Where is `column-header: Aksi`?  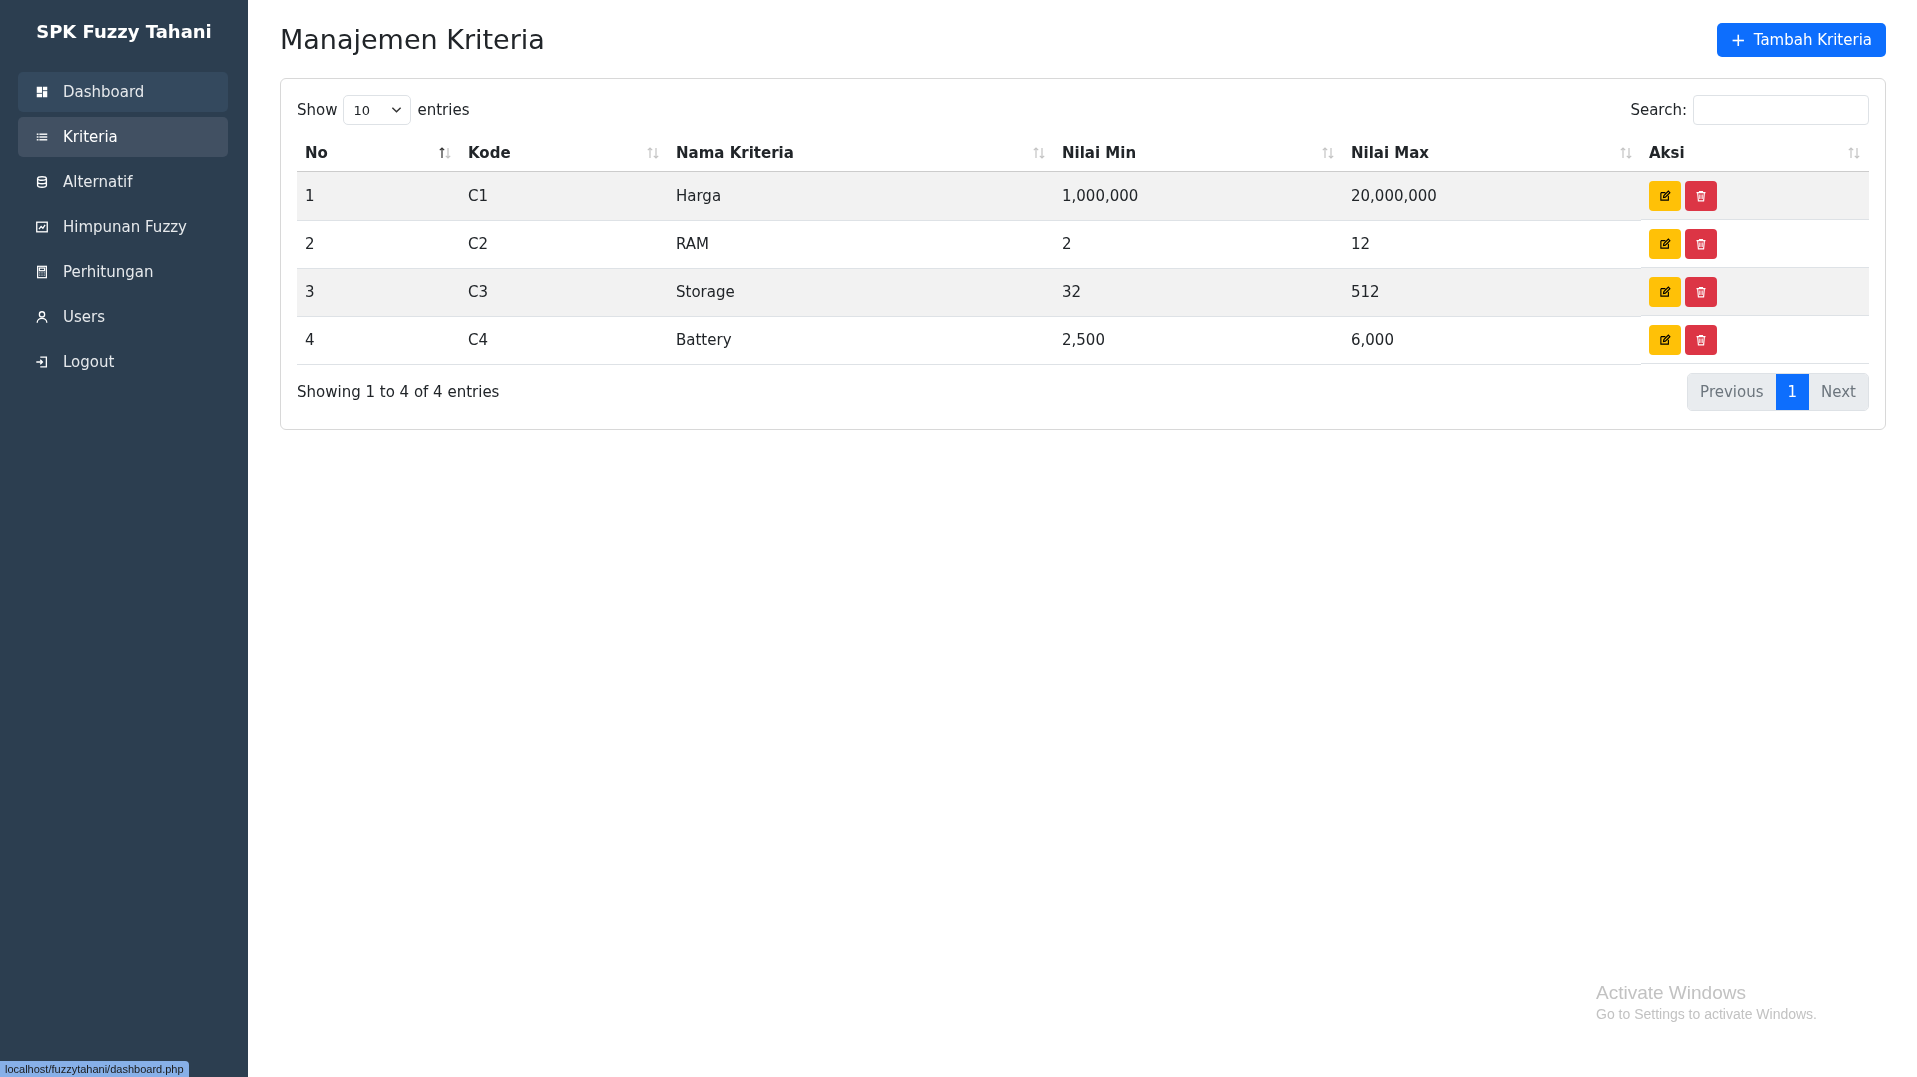
column-header: Aksi is located at coordinates (1755, 153).